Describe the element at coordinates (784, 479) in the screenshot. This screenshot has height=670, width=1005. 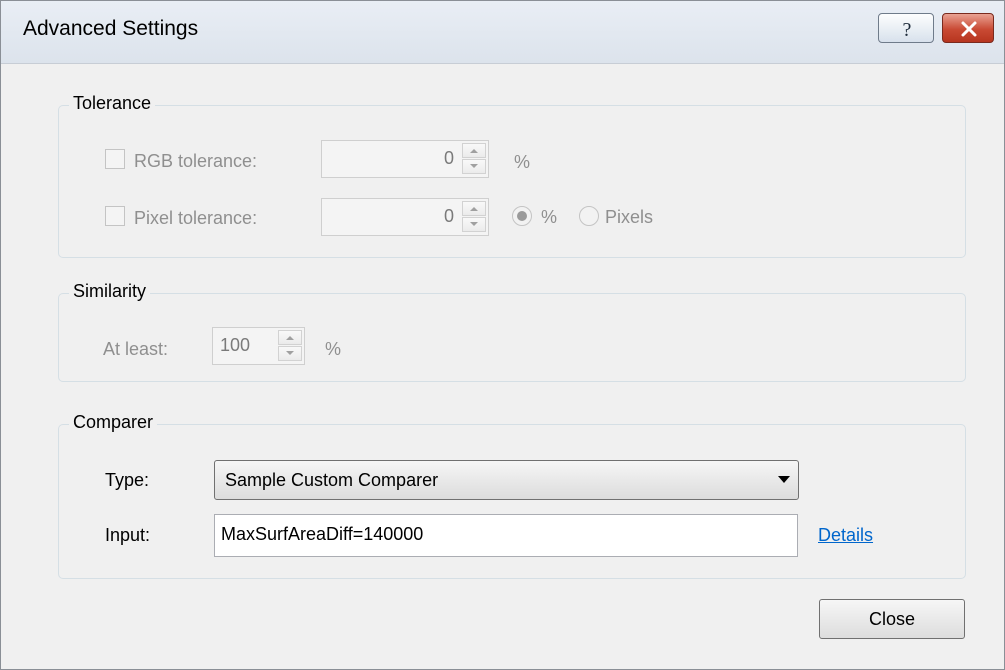
I see `chevron-down-icon` at that location.